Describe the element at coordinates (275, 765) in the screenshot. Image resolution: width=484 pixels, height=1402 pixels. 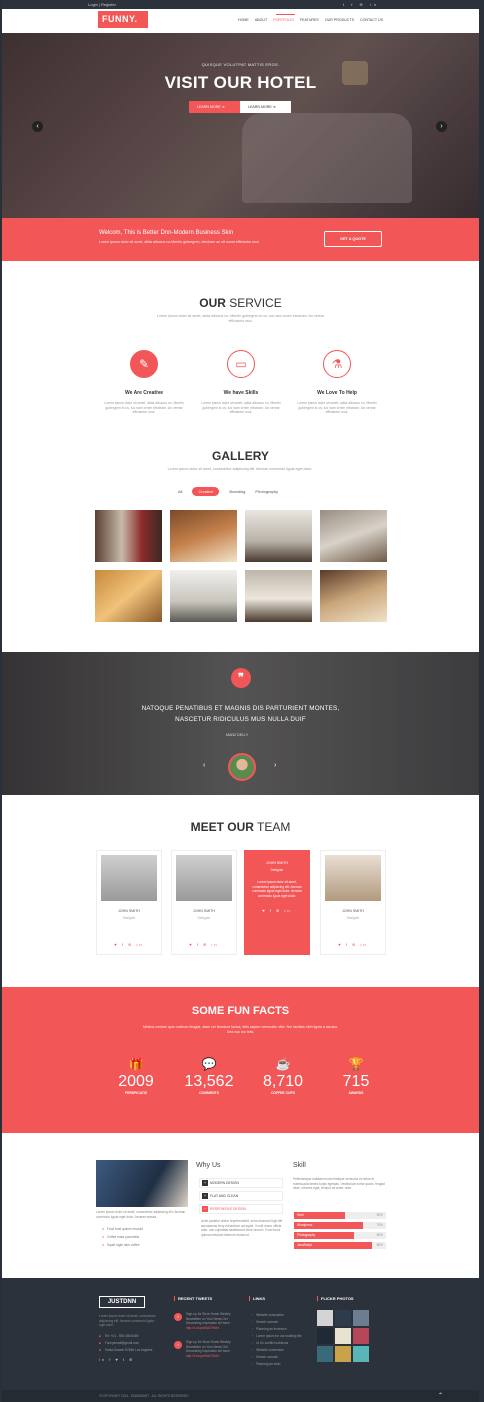
I see `chevron-right-icon: ›` at that location.